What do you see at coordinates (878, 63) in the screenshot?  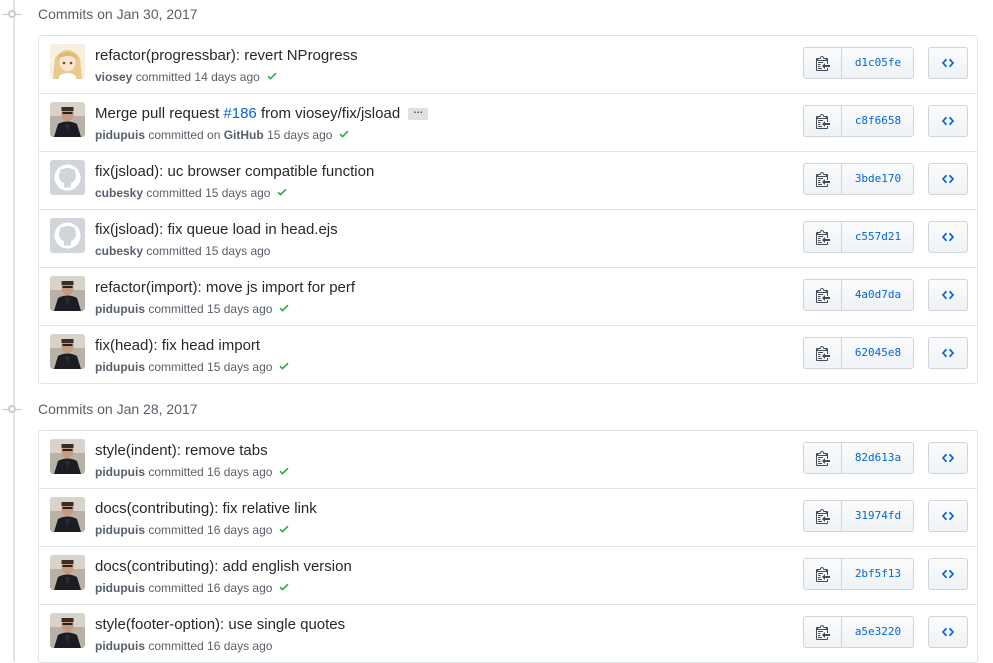 I see `commit-sha-link: d1c05fe` at bounding box center [878, 63].